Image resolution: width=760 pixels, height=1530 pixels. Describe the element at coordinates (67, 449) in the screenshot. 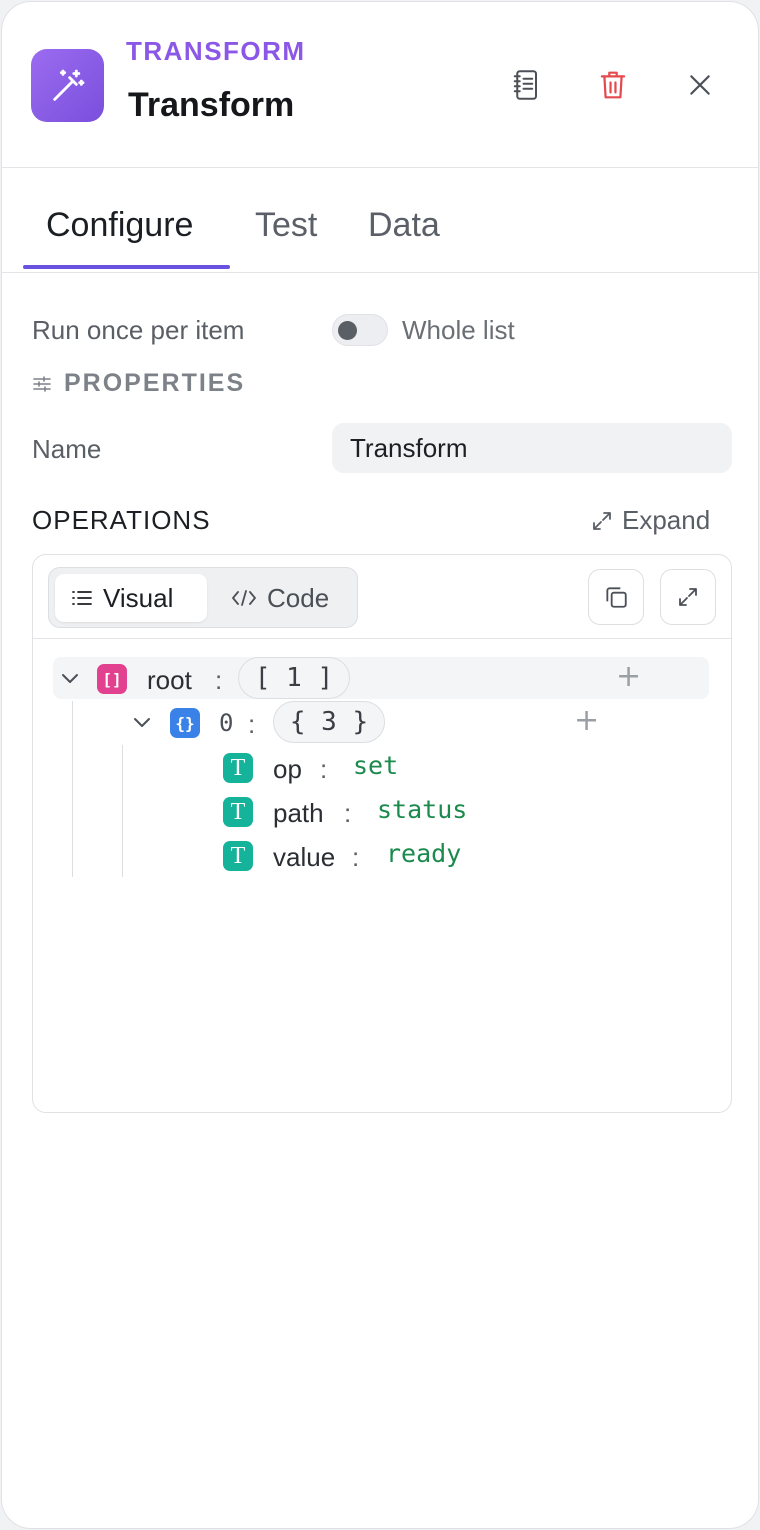

I see `name-label: Name` at that location.